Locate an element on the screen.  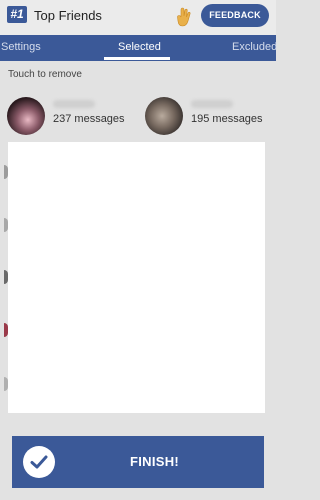
friend-item: 195 messages is located at coordinates (210, 117).